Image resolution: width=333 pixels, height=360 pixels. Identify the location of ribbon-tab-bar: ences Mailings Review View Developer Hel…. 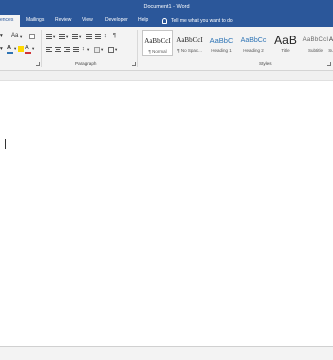
(166, 20).